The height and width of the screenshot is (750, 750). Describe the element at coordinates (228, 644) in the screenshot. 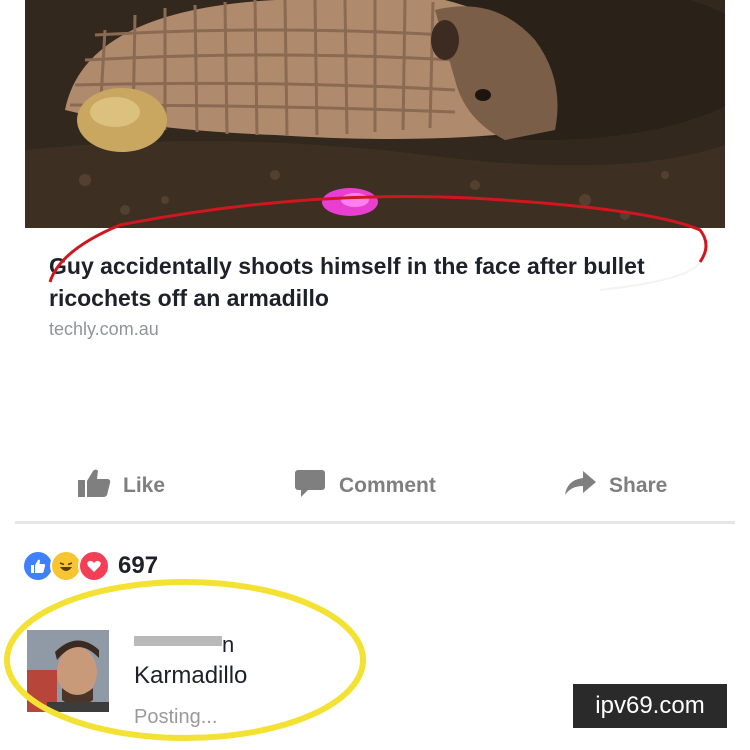

I see `svg-text: n` at that location.